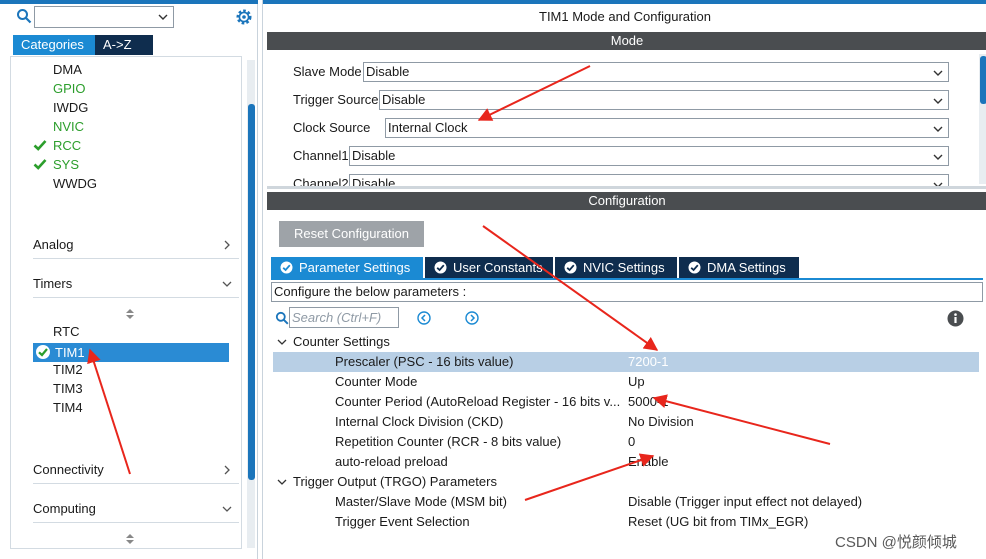  What do you see at coordinates (136, 245) in the screenshot?
I see `section-analog: Analog` at bounding box center [136, 245].